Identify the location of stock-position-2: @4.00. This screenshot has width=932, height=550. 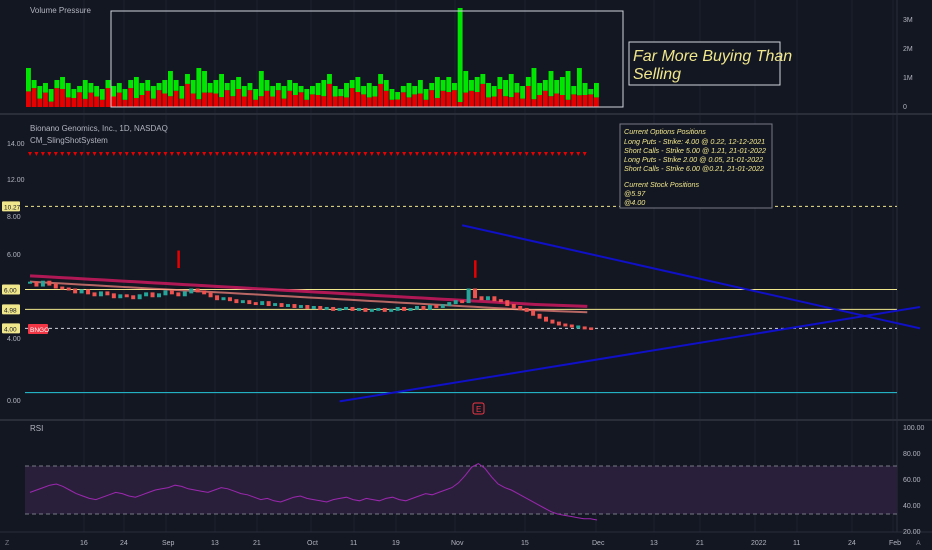
(634, 202).